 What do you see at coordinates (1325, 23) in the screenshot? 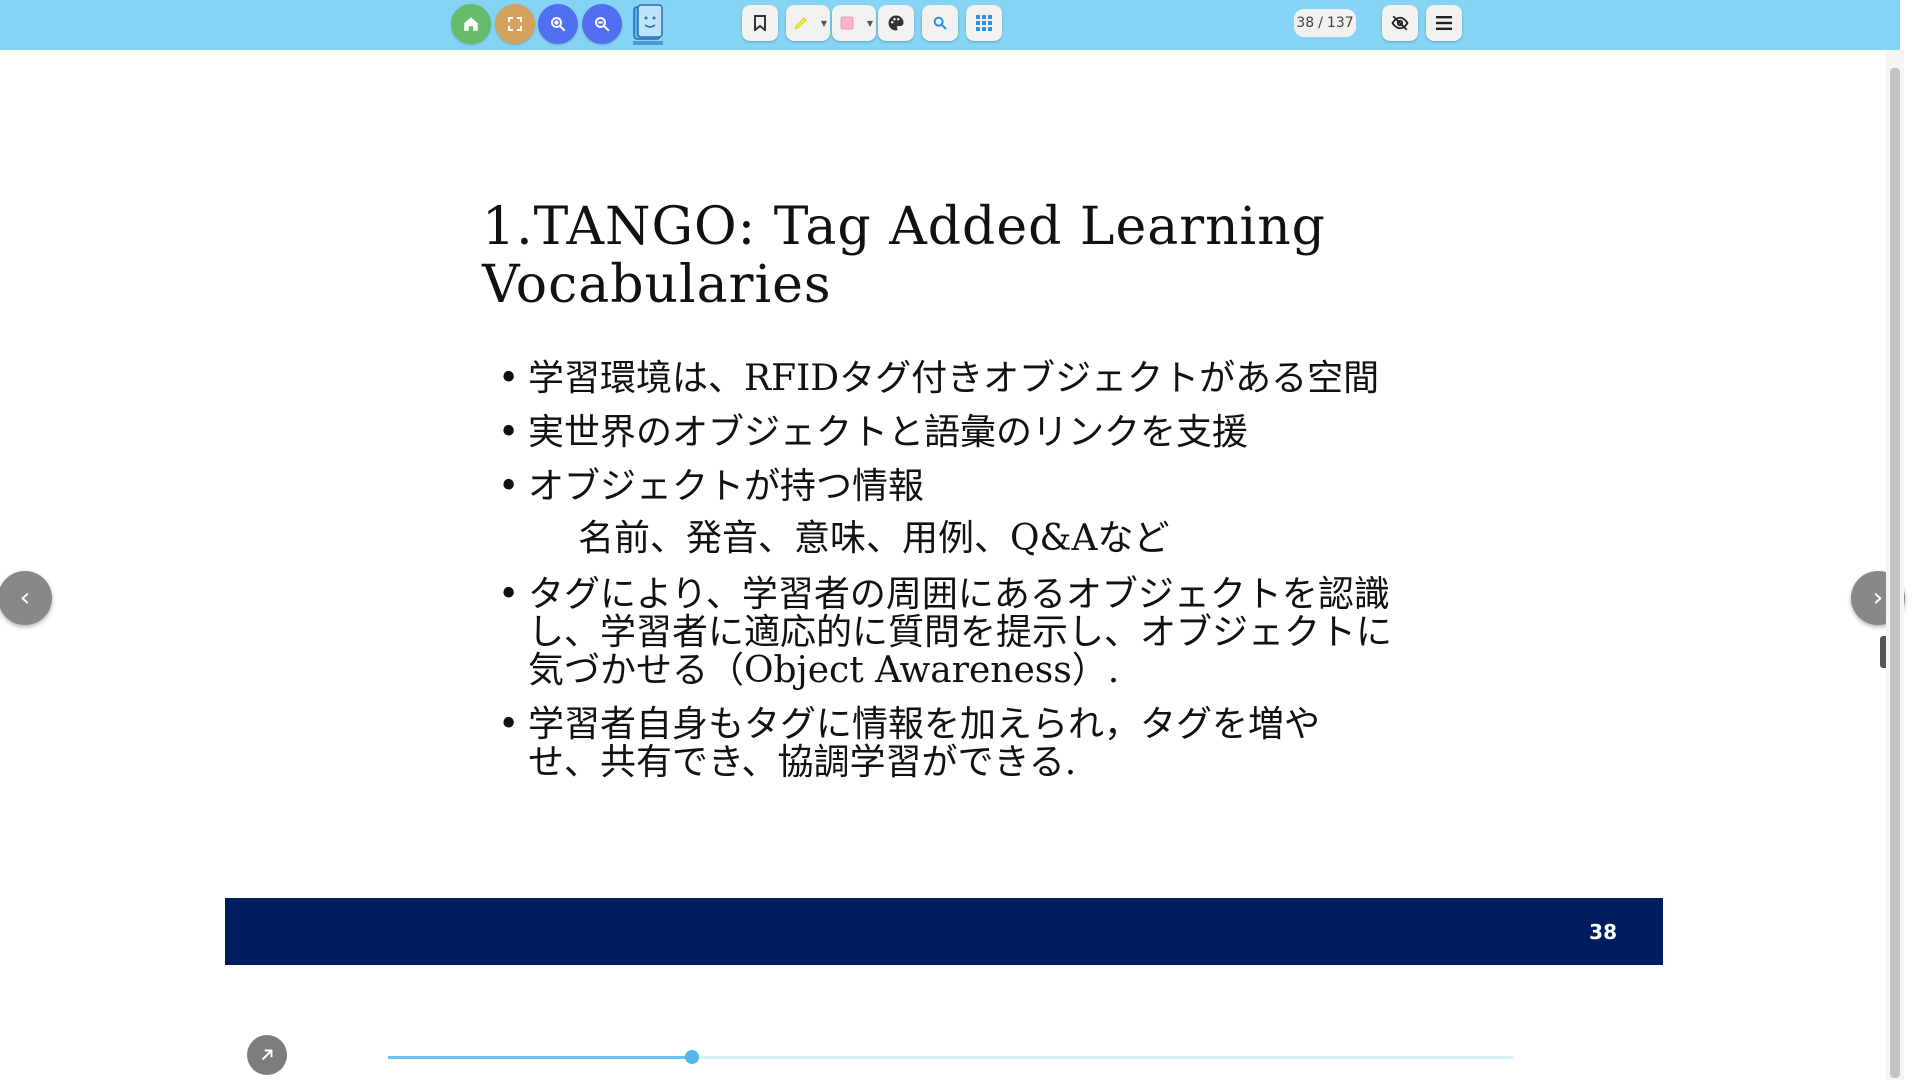
I see `page-indicator: 38 / 137` at bounding box center [1325, 23].